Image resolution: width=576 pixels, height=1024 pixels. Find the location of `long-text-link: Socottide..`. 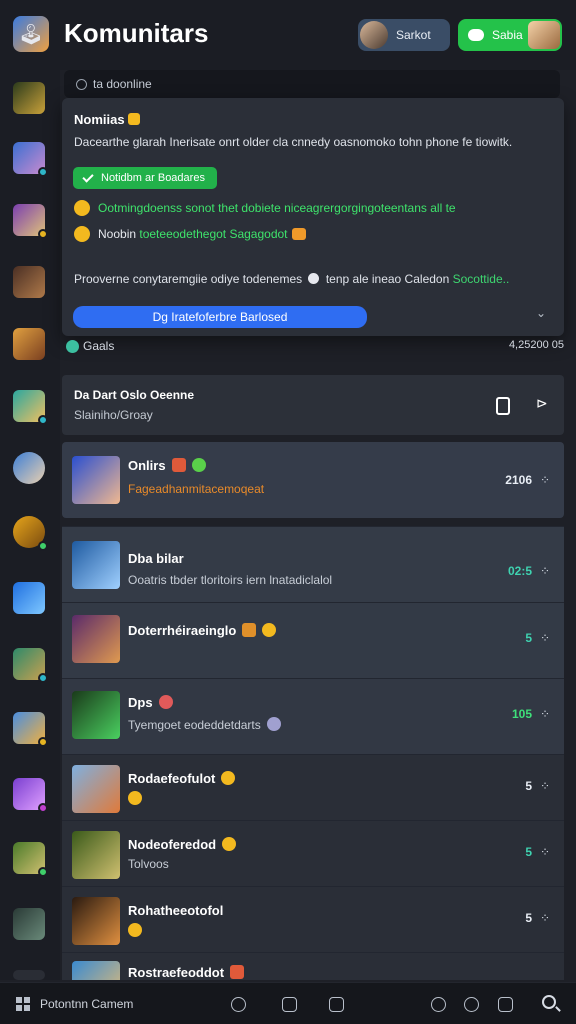

long-text-link: Socottide.. is located at coordinates (481, 279).